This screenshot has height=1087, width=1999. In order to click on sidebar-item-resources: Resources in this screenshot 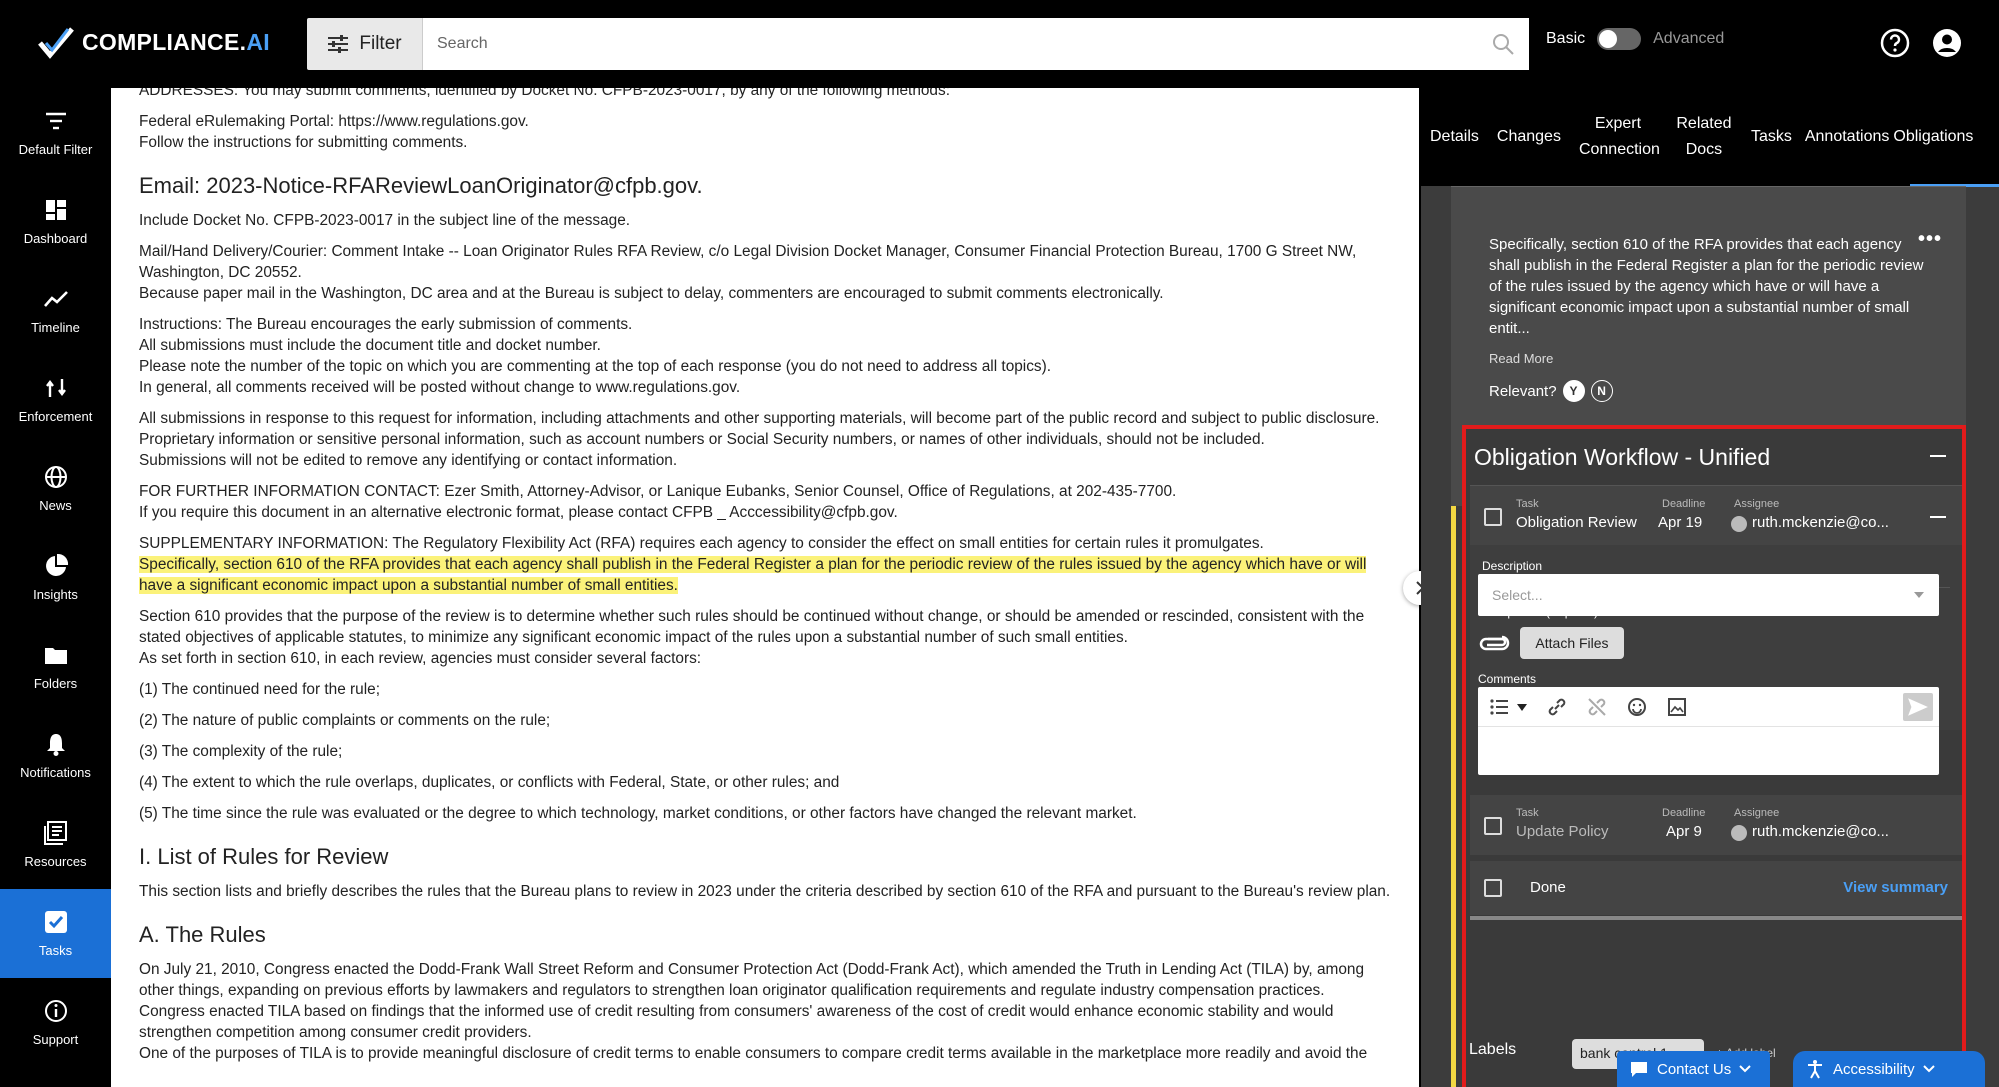, I will do `click(55, 844)`.